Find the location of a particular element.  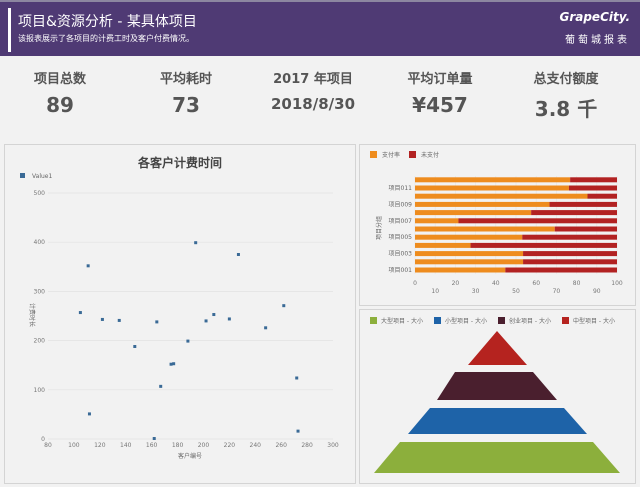

scatter-x-tick: 240 is located at coordinates (256, 445).